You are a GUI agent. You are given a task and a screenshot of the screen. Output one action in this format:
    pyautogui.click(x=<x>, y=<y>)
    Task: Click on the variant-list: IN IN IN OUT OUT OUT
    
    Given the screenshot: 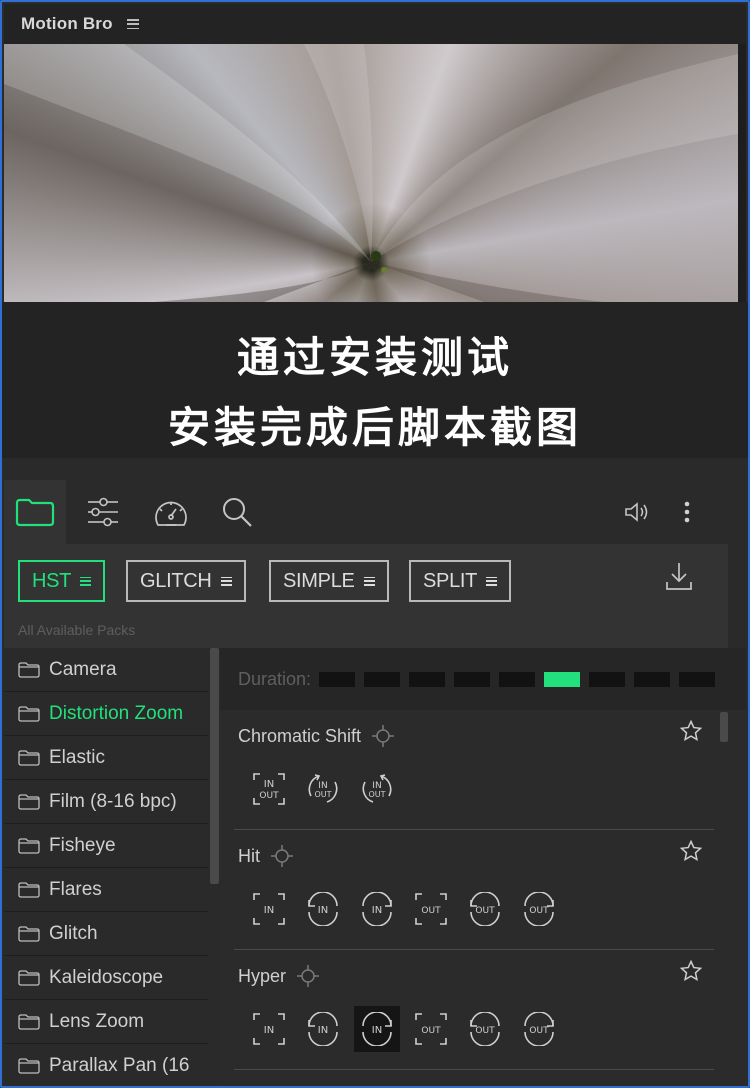 What is the action you would take?
    pyautogui.click(x=408, y=909)
    